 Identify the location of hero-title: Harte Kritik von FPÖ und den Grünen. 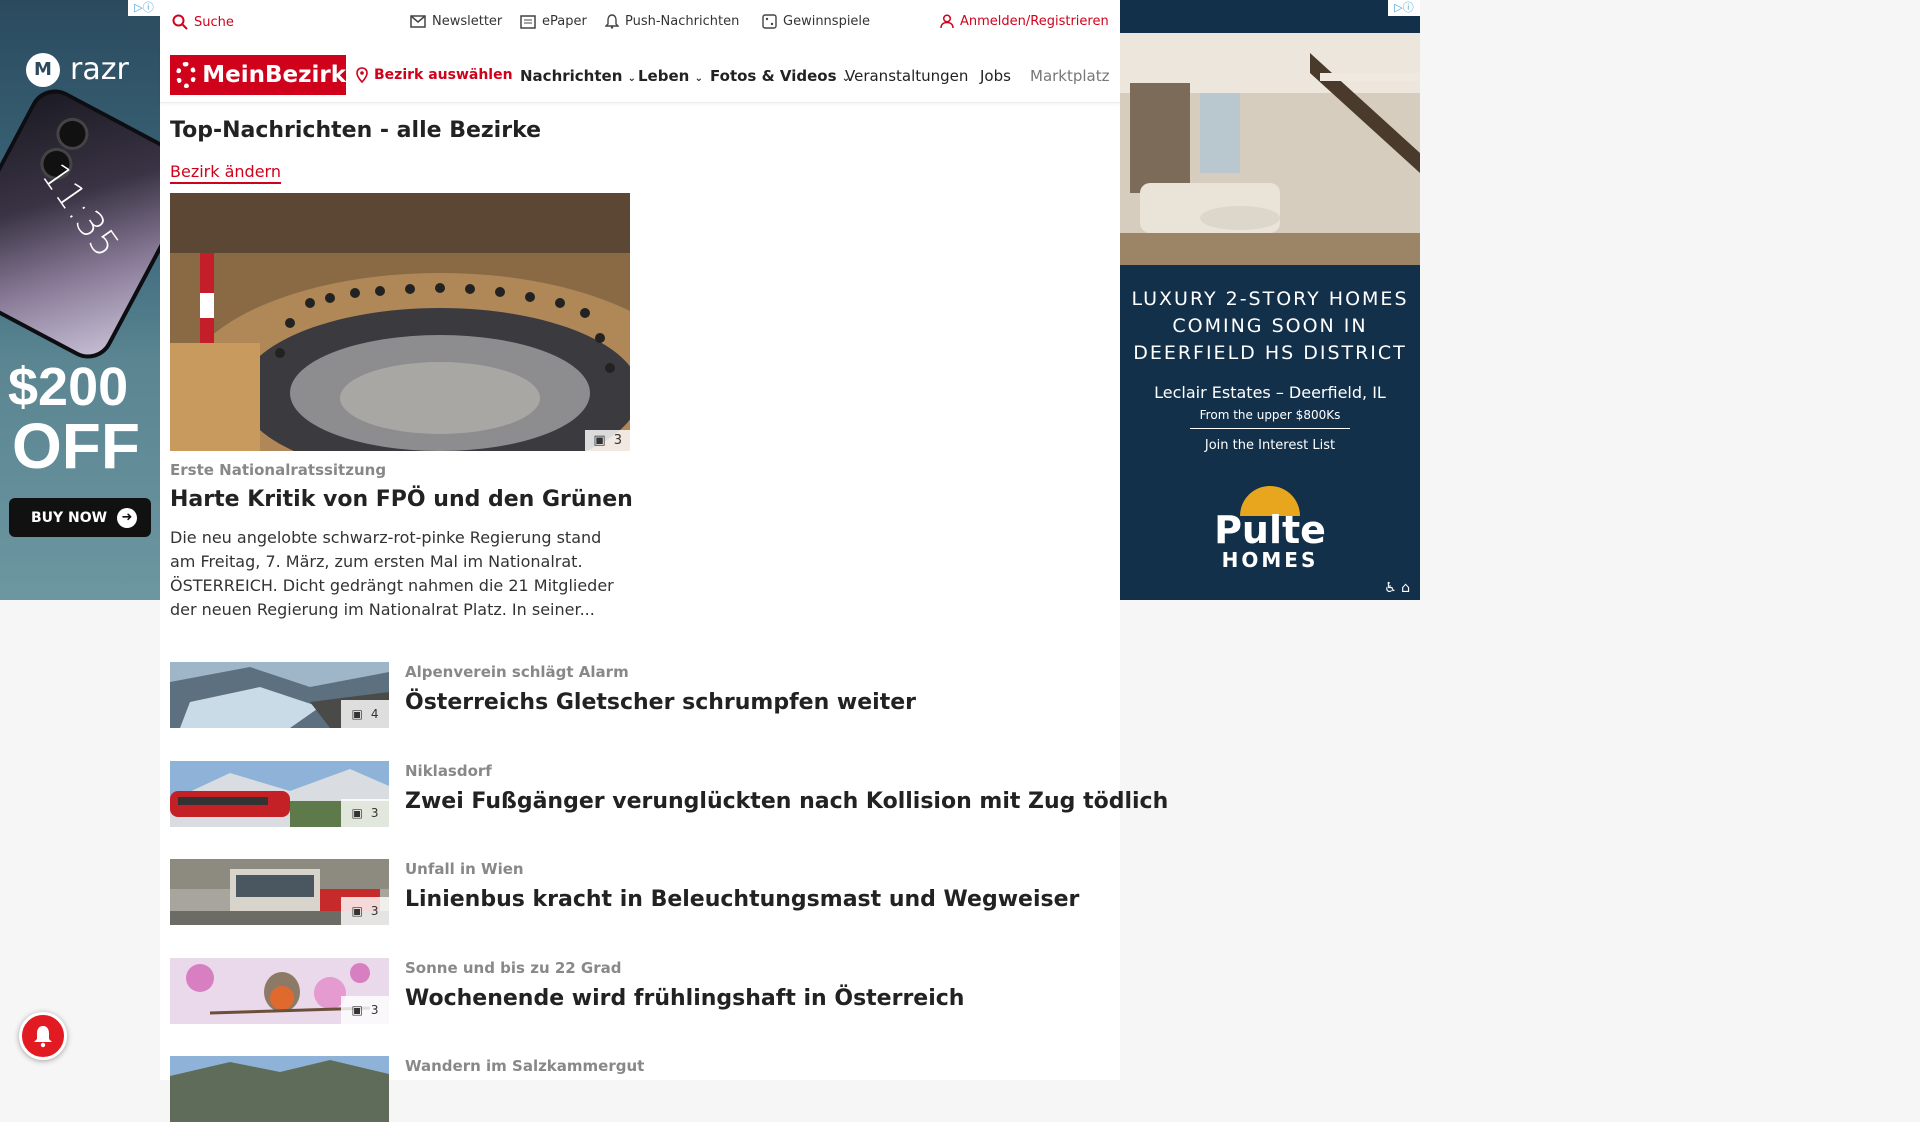
(405, 499).